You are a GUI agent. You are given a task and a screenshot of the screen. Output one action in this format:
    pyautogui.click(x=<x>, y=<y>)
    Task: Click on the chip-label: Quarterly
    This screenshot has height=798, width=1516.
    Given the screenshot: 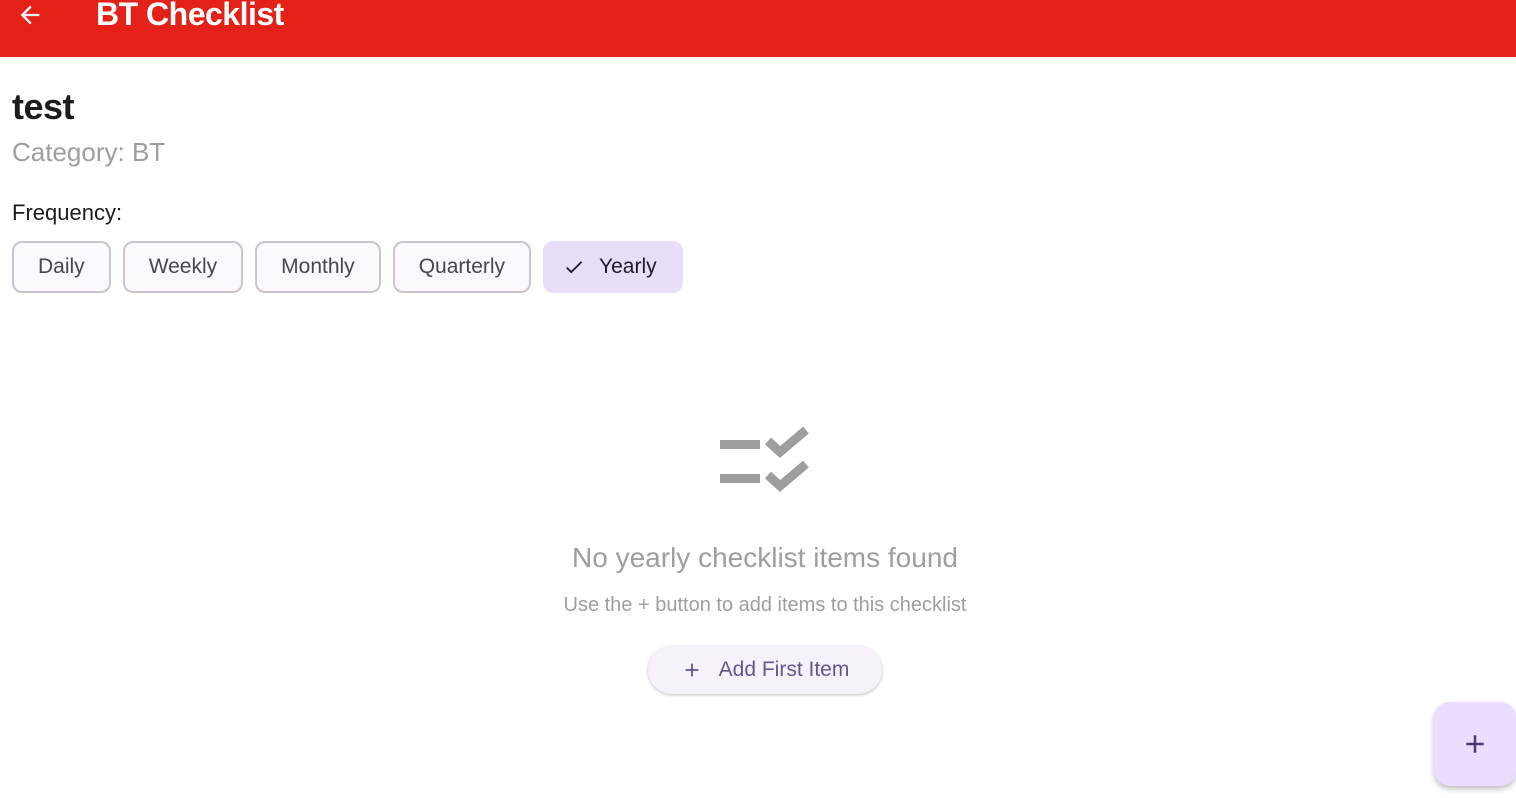 What is the action you would take?
    pyautogui.click(x=462, y=266)
    